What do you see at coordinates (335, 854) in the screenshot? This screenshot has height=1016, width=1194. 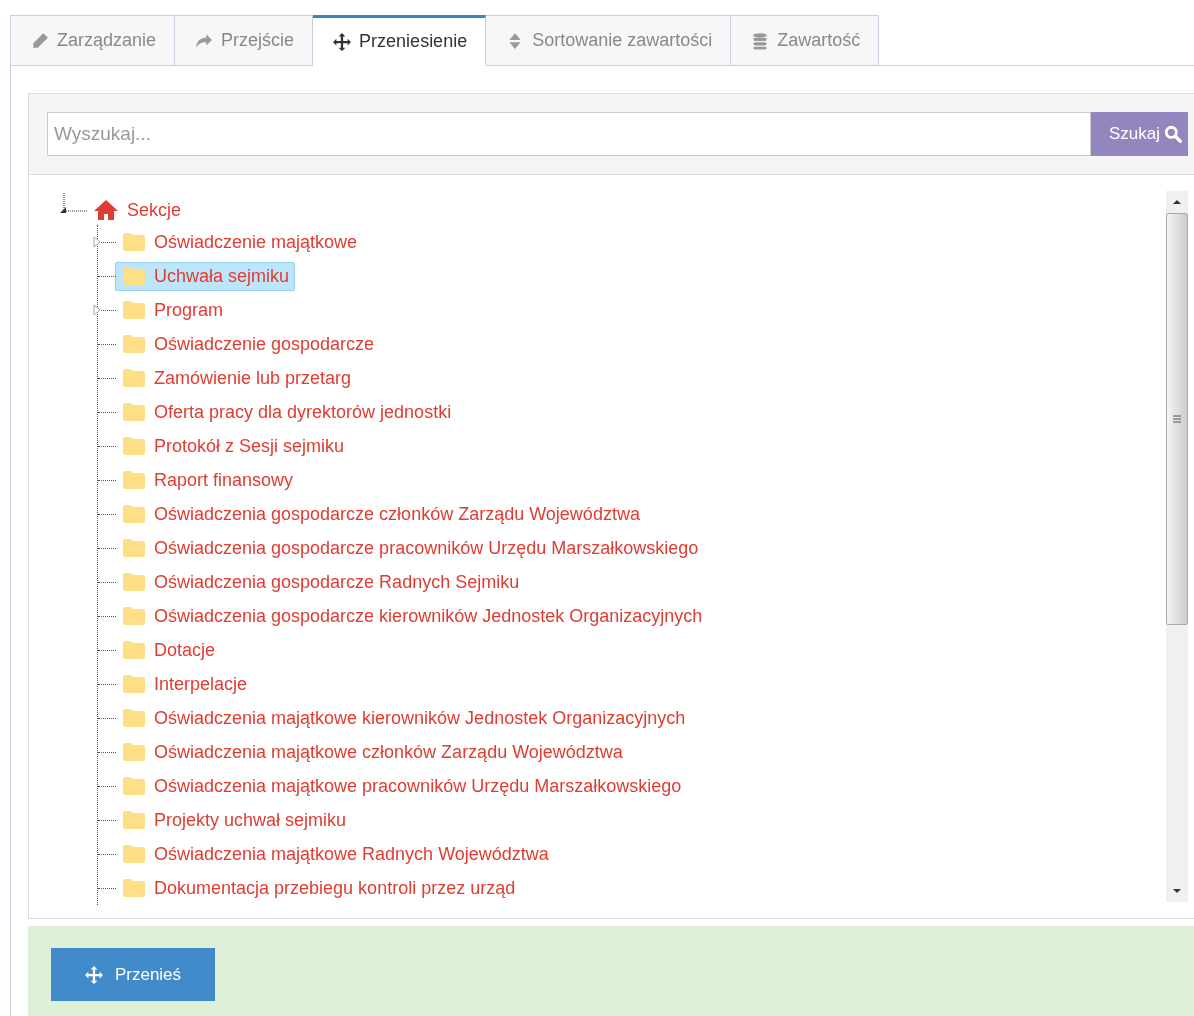 I see `tree-node: Oświadczenia majątkowe Radnych Województwa` at bounding box center [335, 854].